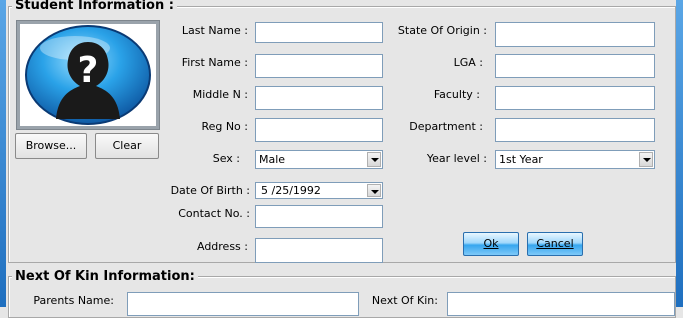  What do you see at coordinates (679, 153) in the screenshot?
I see `window-right-border` at bounding box center [679, 153].